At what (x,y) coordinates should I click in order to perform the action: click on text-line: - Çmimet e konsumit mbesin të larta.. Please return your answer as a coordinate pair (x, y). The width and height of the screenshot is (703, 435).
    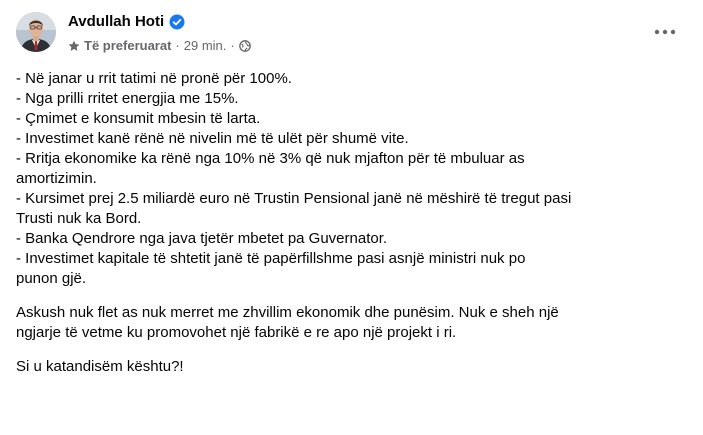
    Looking at the image, I should click on (138, 118).